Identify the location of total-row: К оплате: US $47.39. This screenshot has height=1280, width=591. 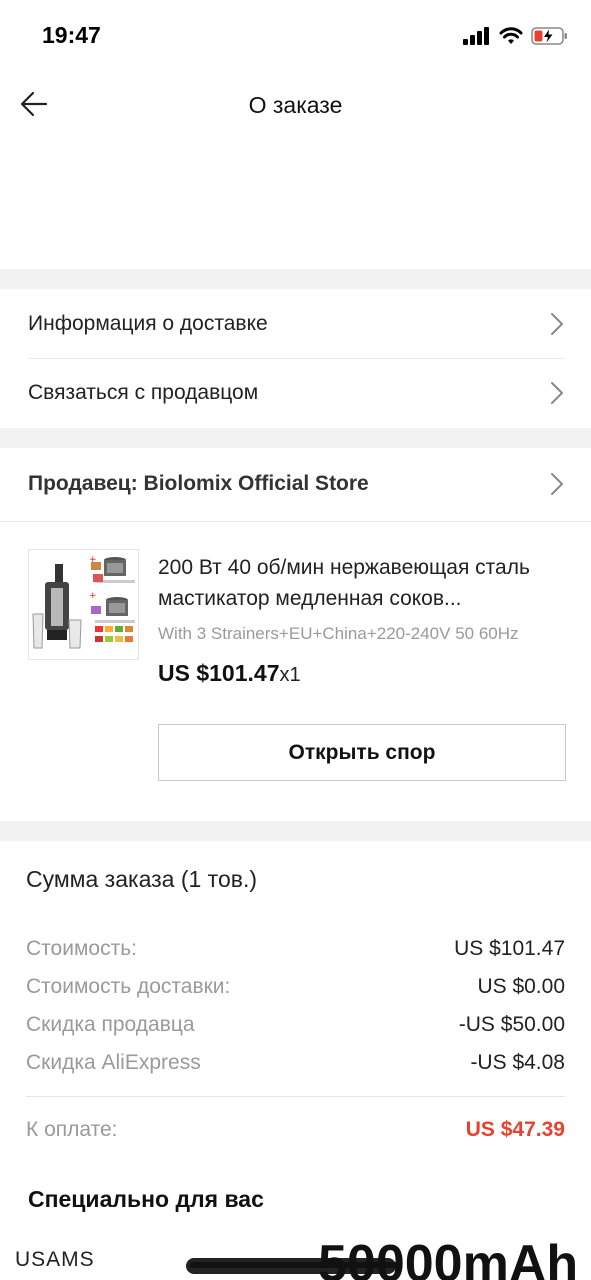
(295, 1130).